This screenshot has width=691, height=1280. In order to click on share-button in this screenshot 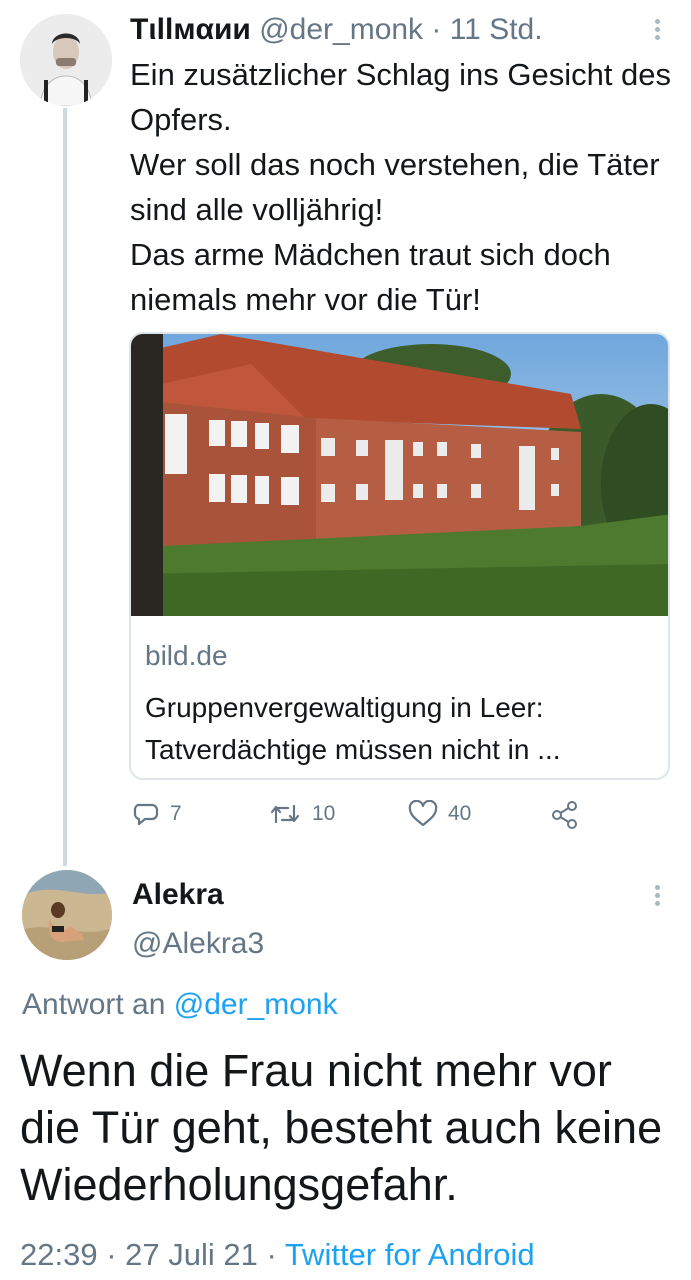, I will do `click(565, 815)`.